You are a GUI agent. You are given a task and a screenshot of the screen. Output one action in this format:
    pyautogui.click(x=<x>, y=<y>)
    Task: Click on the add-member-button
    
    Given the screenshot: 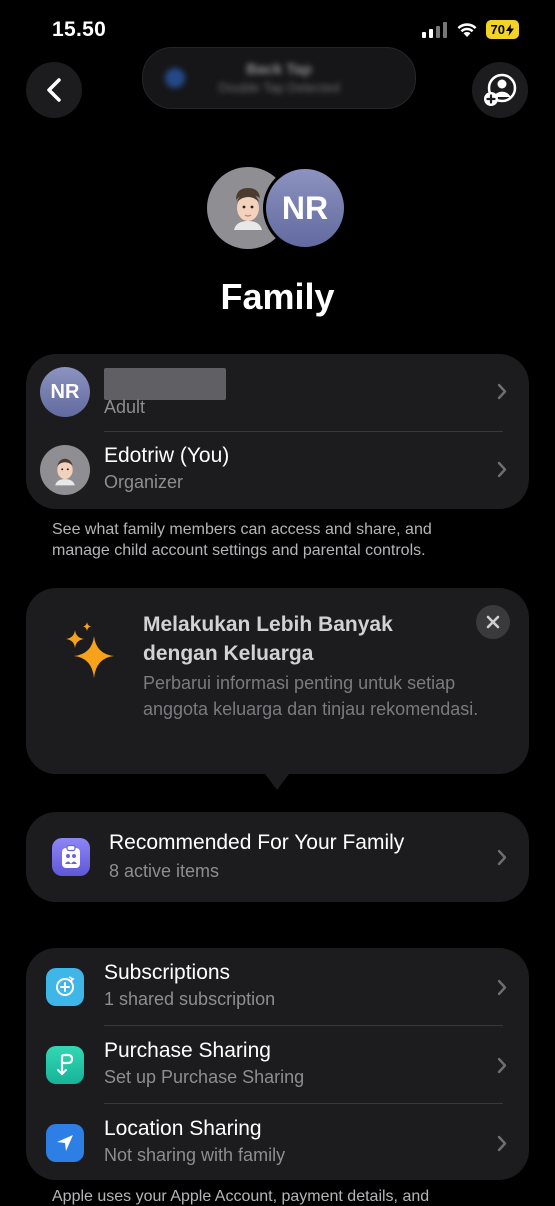 What is the action you would take?
    pyautogui.click(x=500, y=90)
    